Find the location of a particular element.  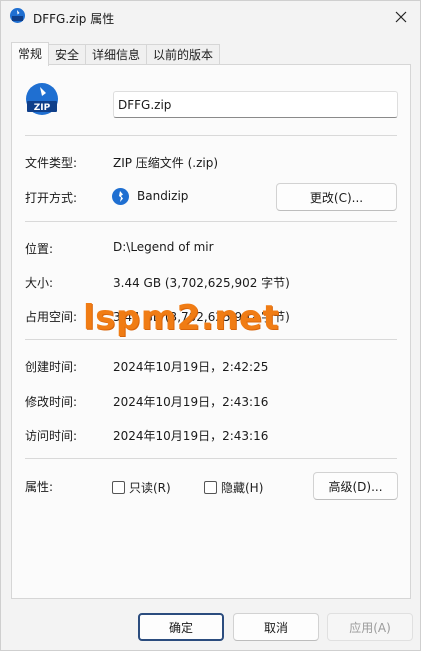

window-title: DFFG.zip 属性 is located at coordinates (74, 19).